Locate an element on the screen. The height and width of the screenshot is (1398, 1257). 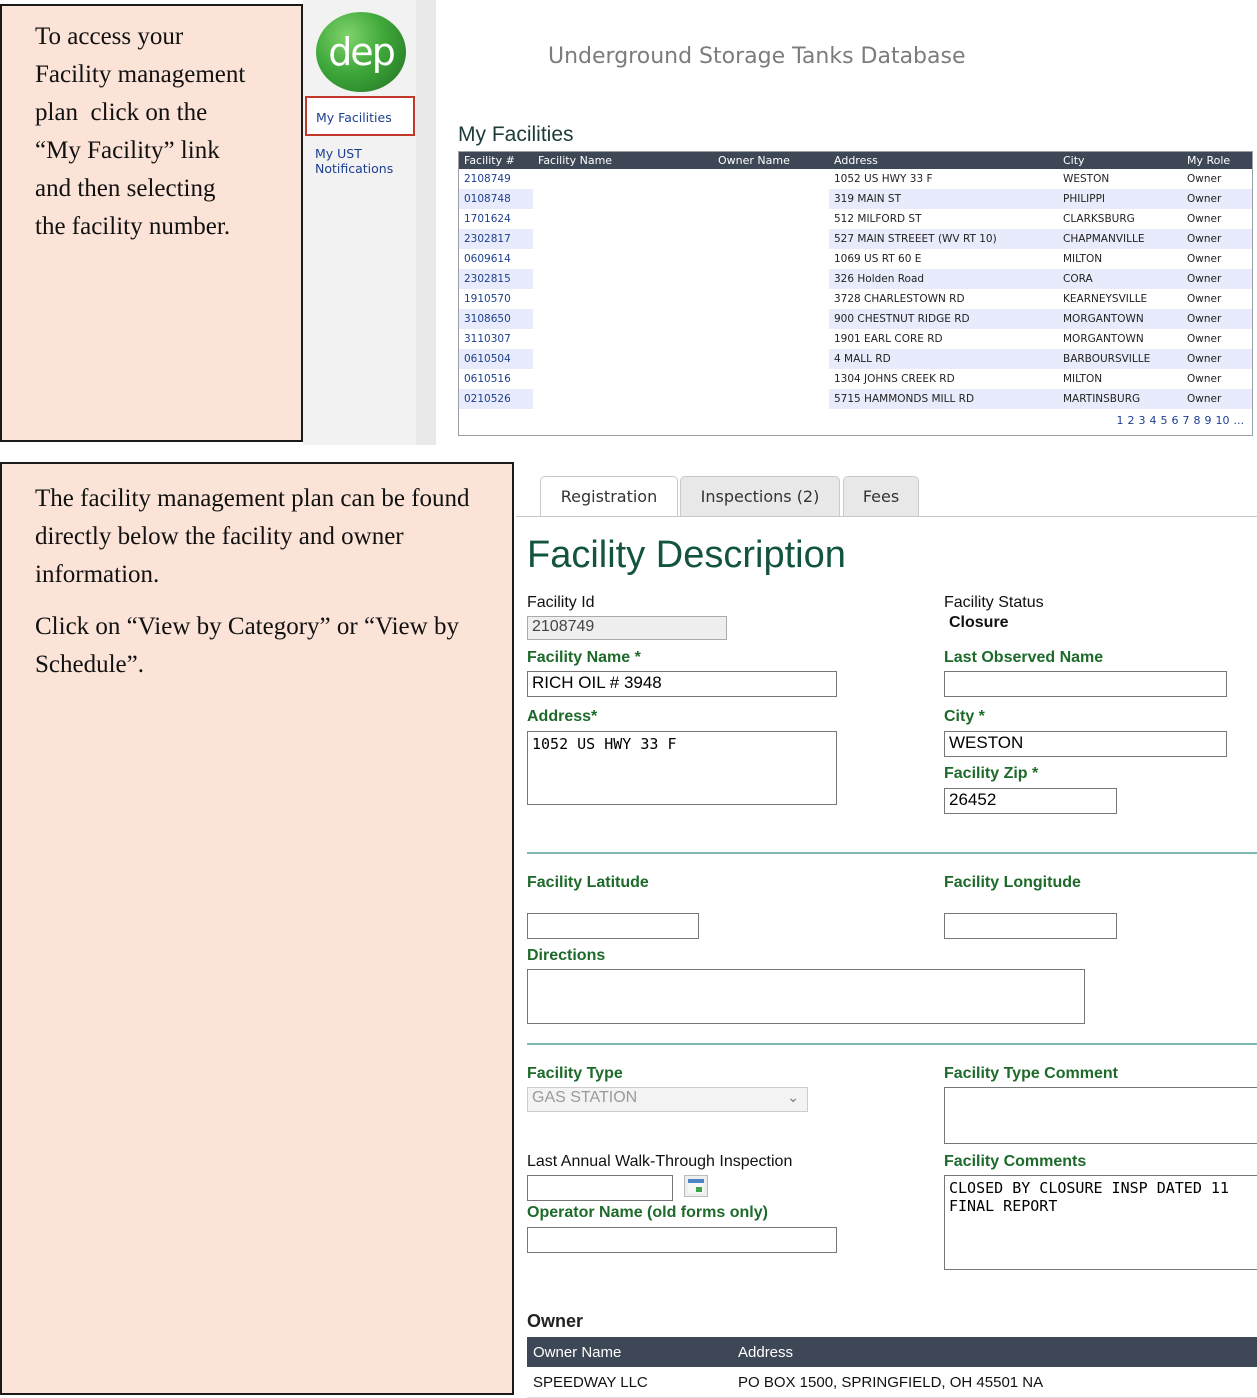
tab-inspections: Inspections (2) is located at coordinates (760, 496).